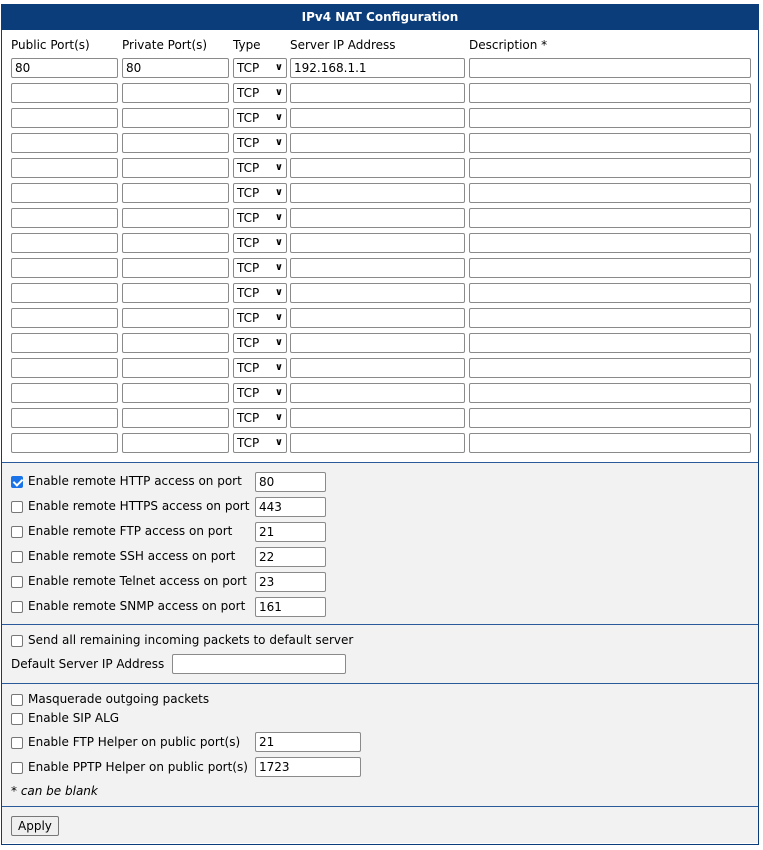  I want to click on pptp-helper-port-input, so click(308, 767).